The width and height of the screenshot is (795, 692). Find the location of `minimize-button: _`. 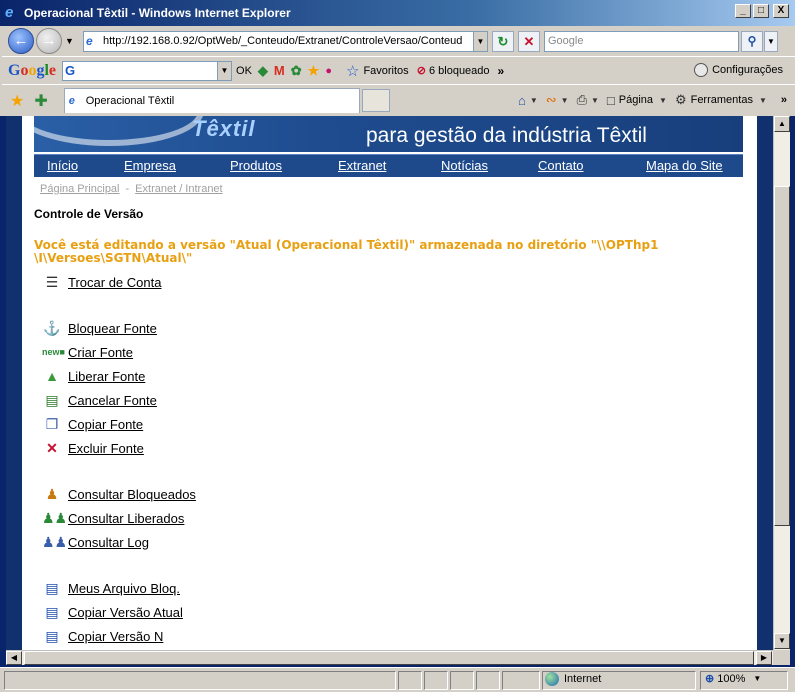

minimize-button: _ is located at coordinates (743, 11).